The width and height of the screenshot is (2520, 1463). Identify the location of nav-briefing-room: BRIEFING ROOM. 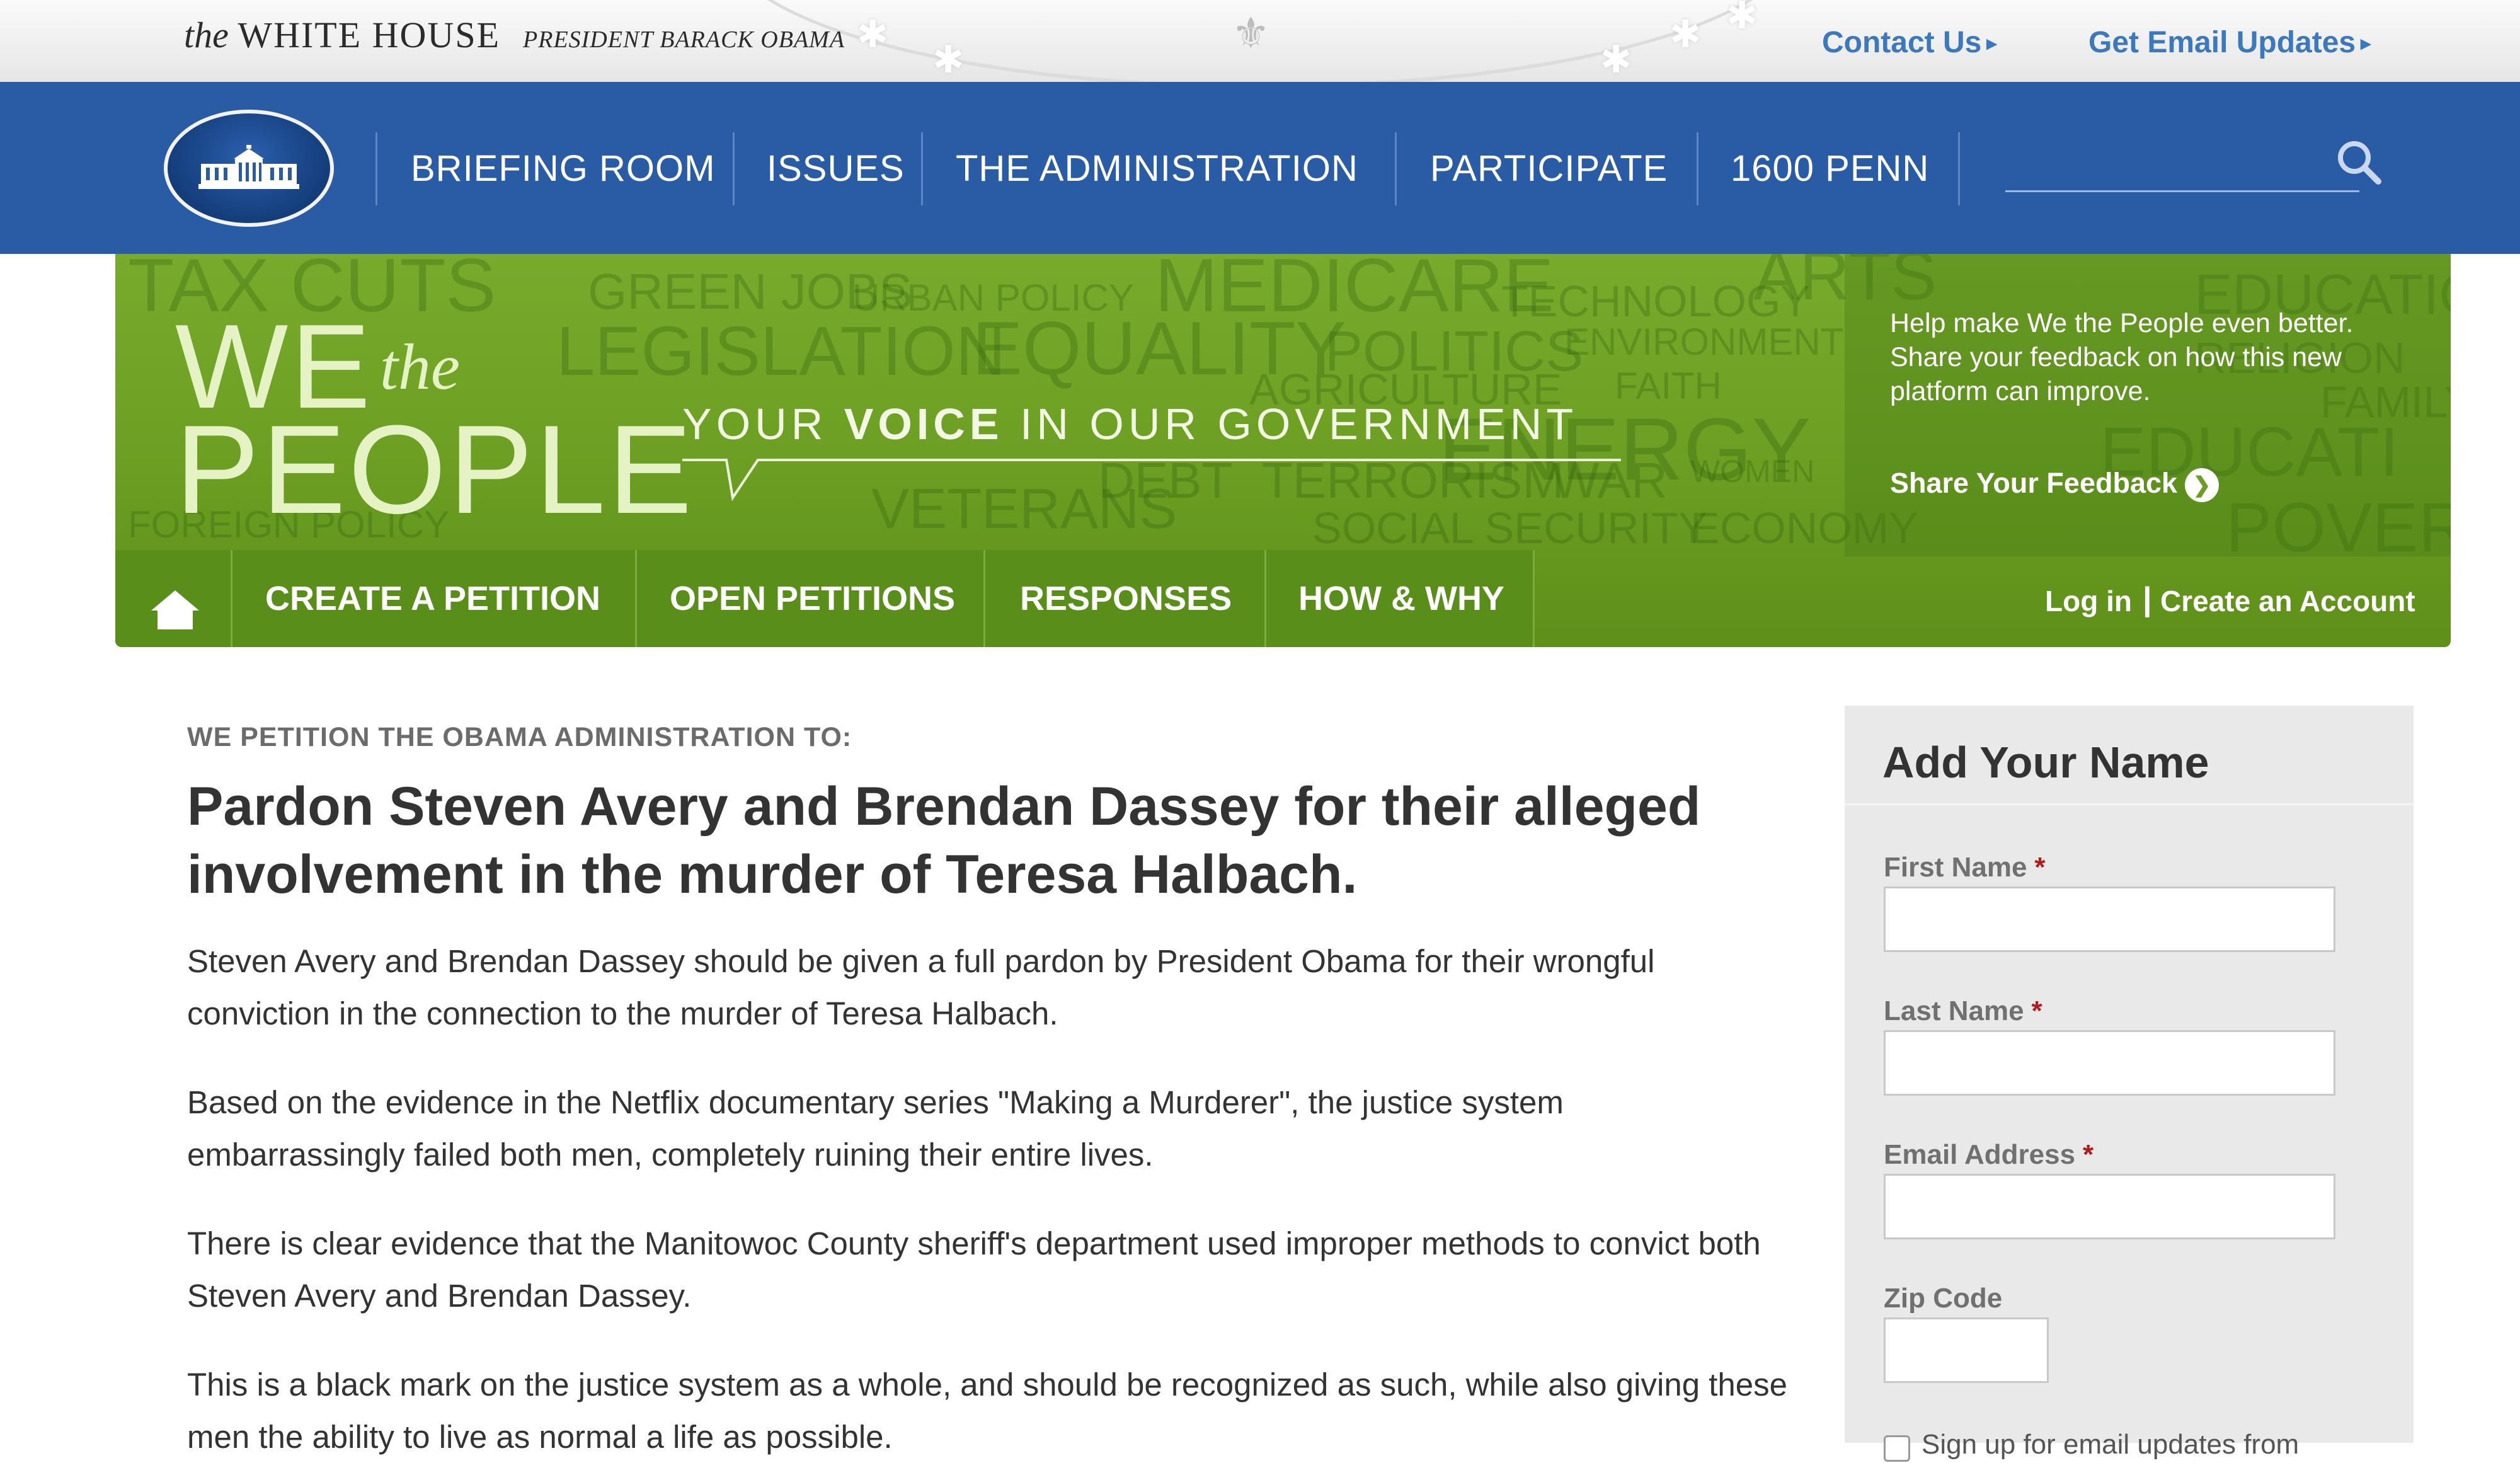
(563, 168).